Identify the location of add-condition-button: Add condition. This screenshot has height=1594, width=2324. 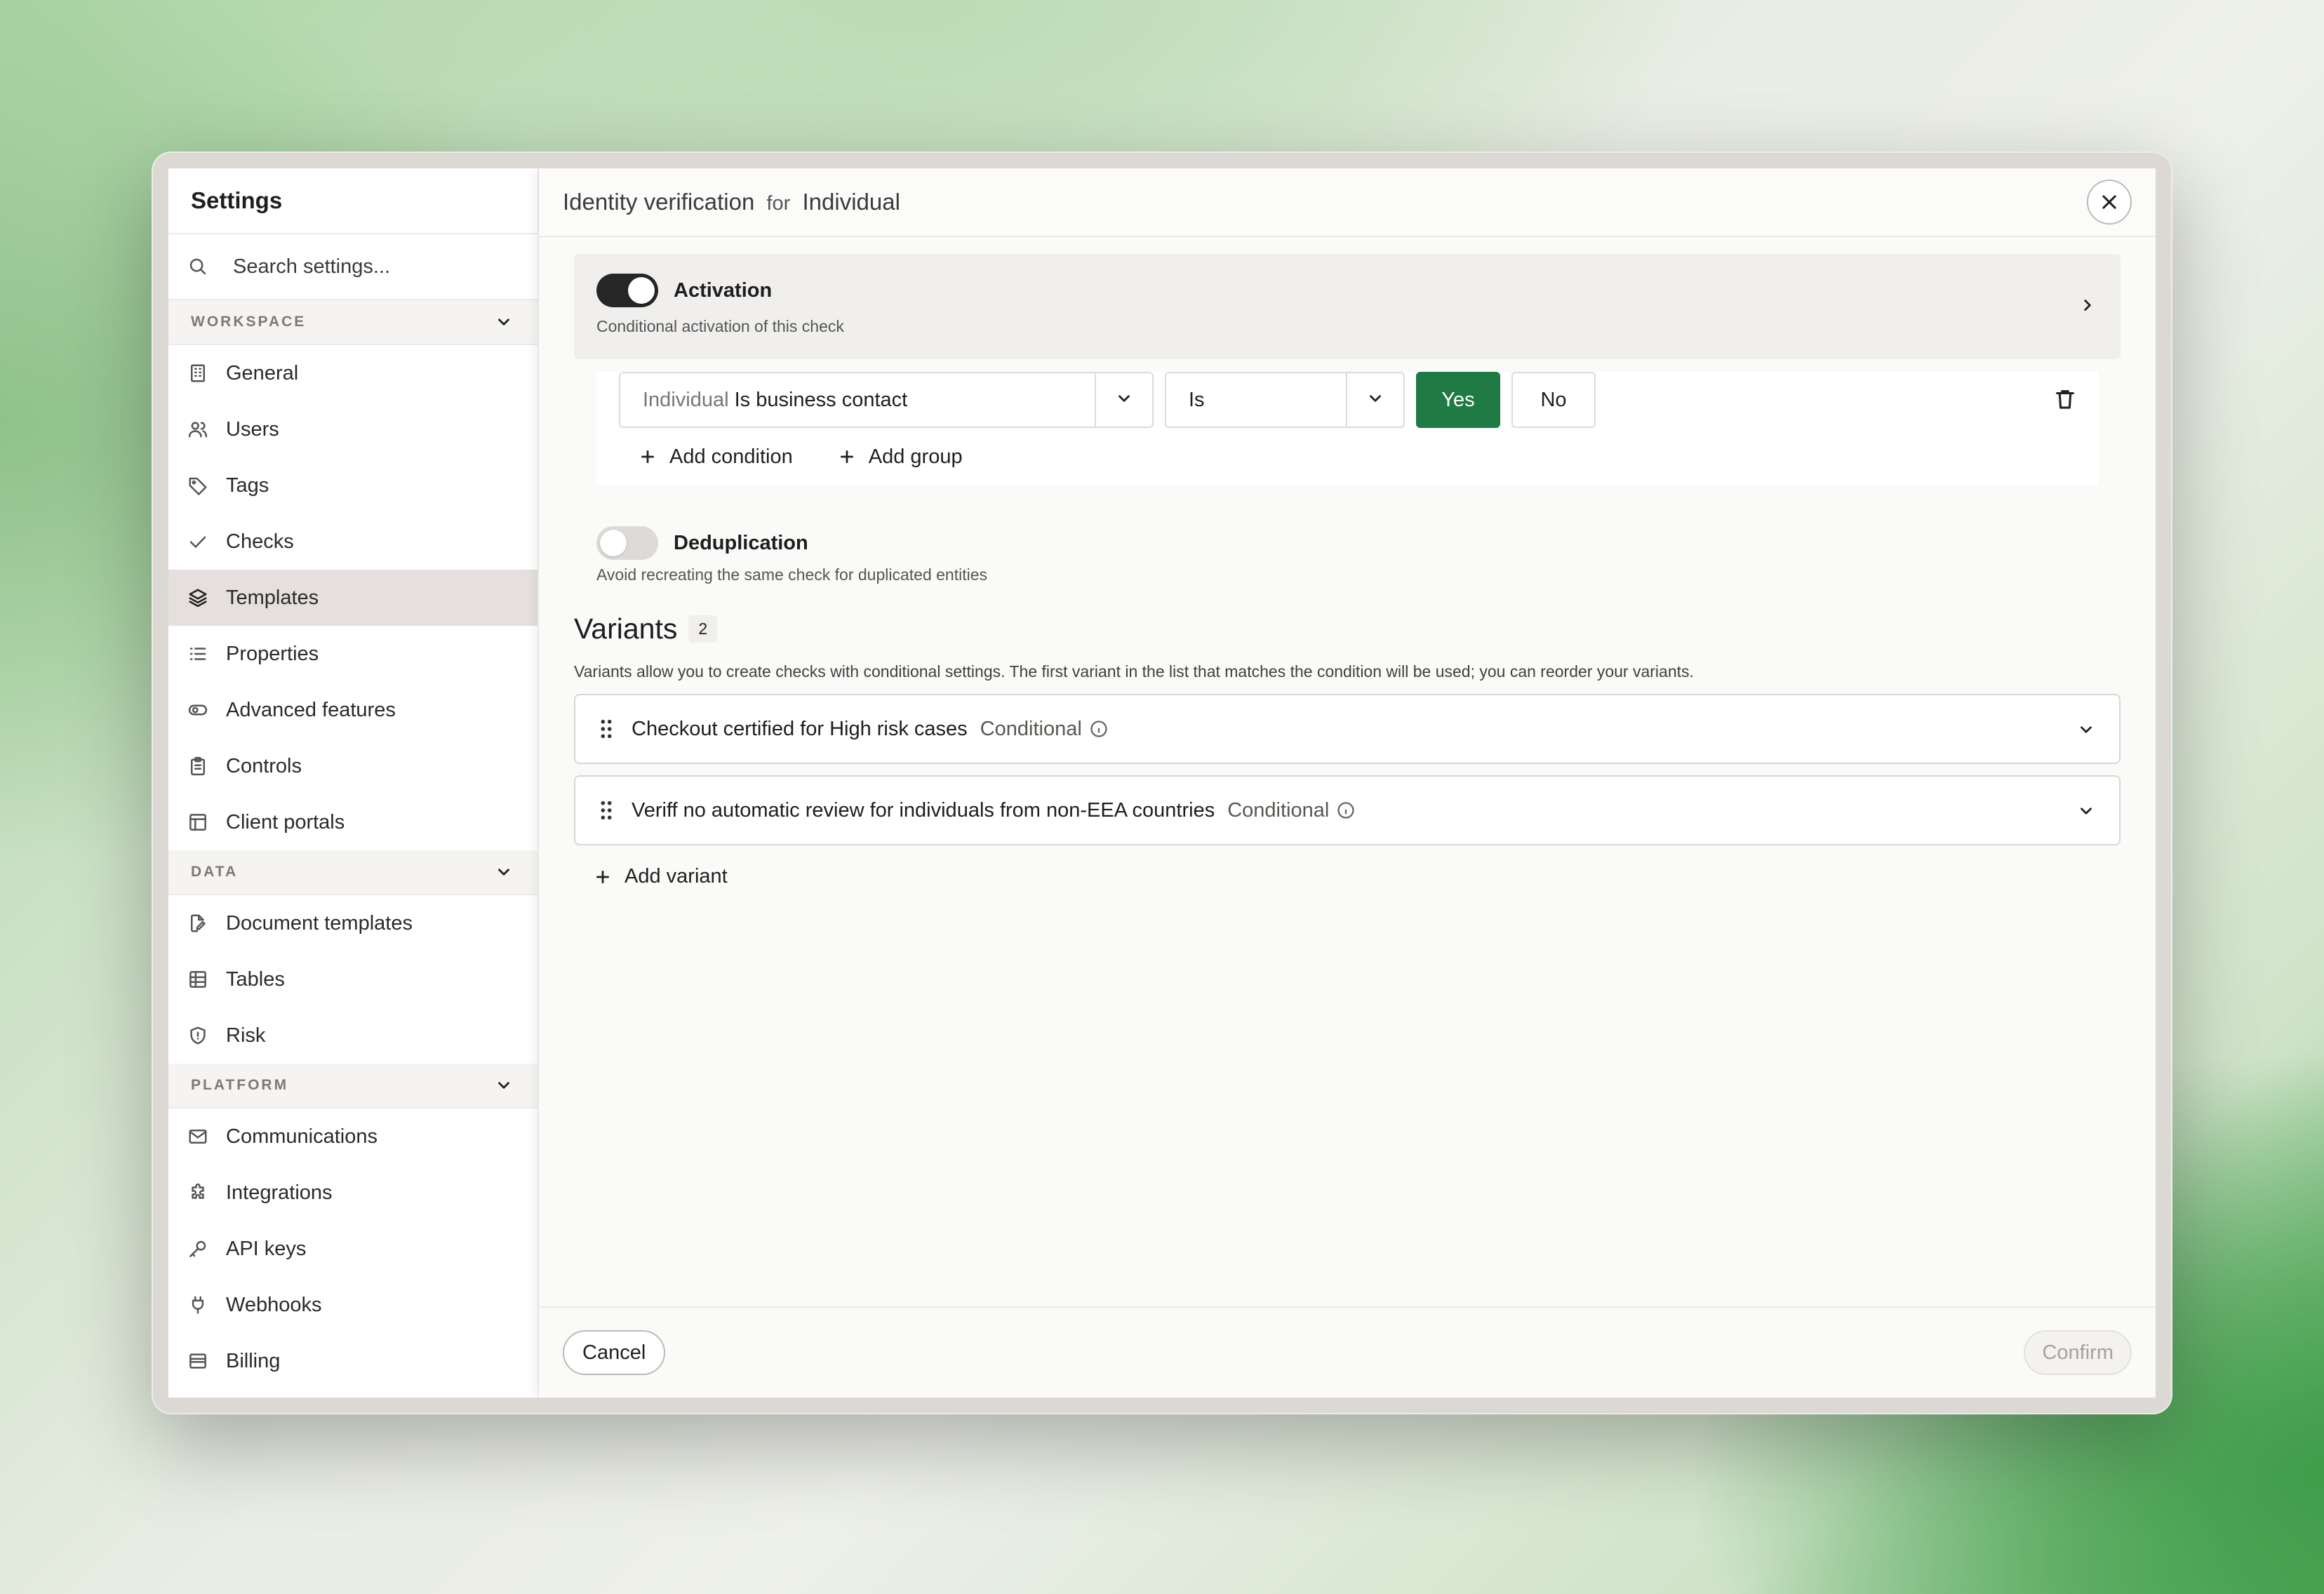
(716, 457).